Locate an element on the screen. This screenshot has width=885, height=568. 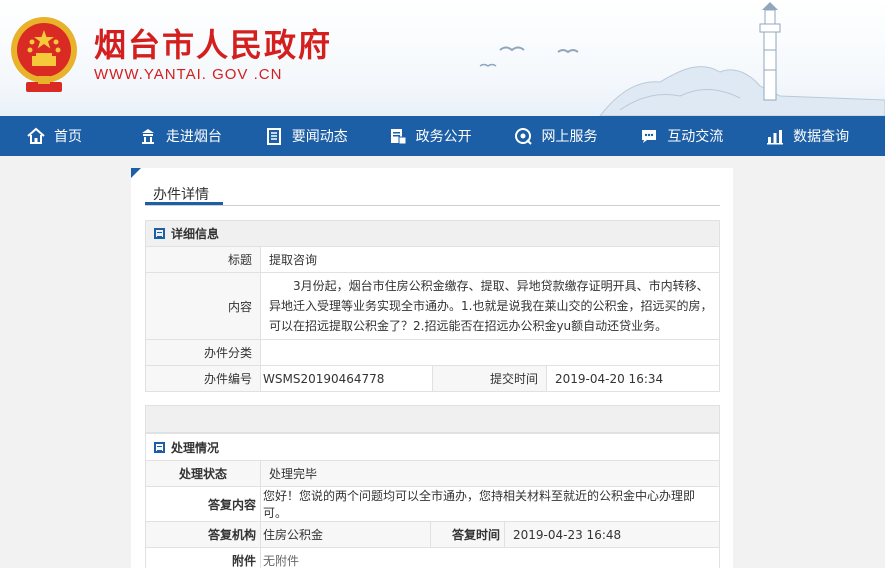
value-category is located at coordinates (490, 352).